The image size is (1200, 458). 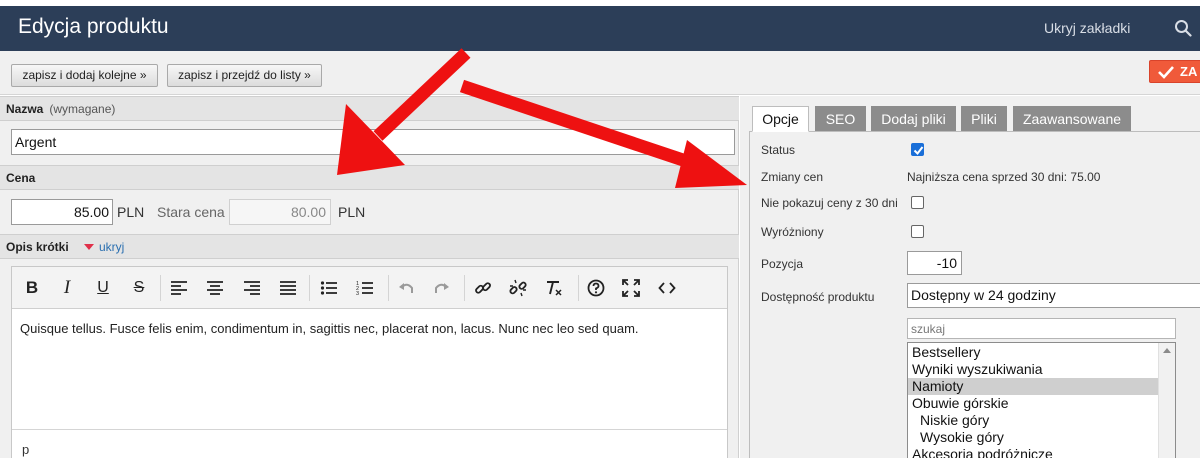 What do you see at coordinates (369, 108) in the screenshot?
I see `name-section-header: Nazwa (wymagane)` at bounding box center [369, 108].